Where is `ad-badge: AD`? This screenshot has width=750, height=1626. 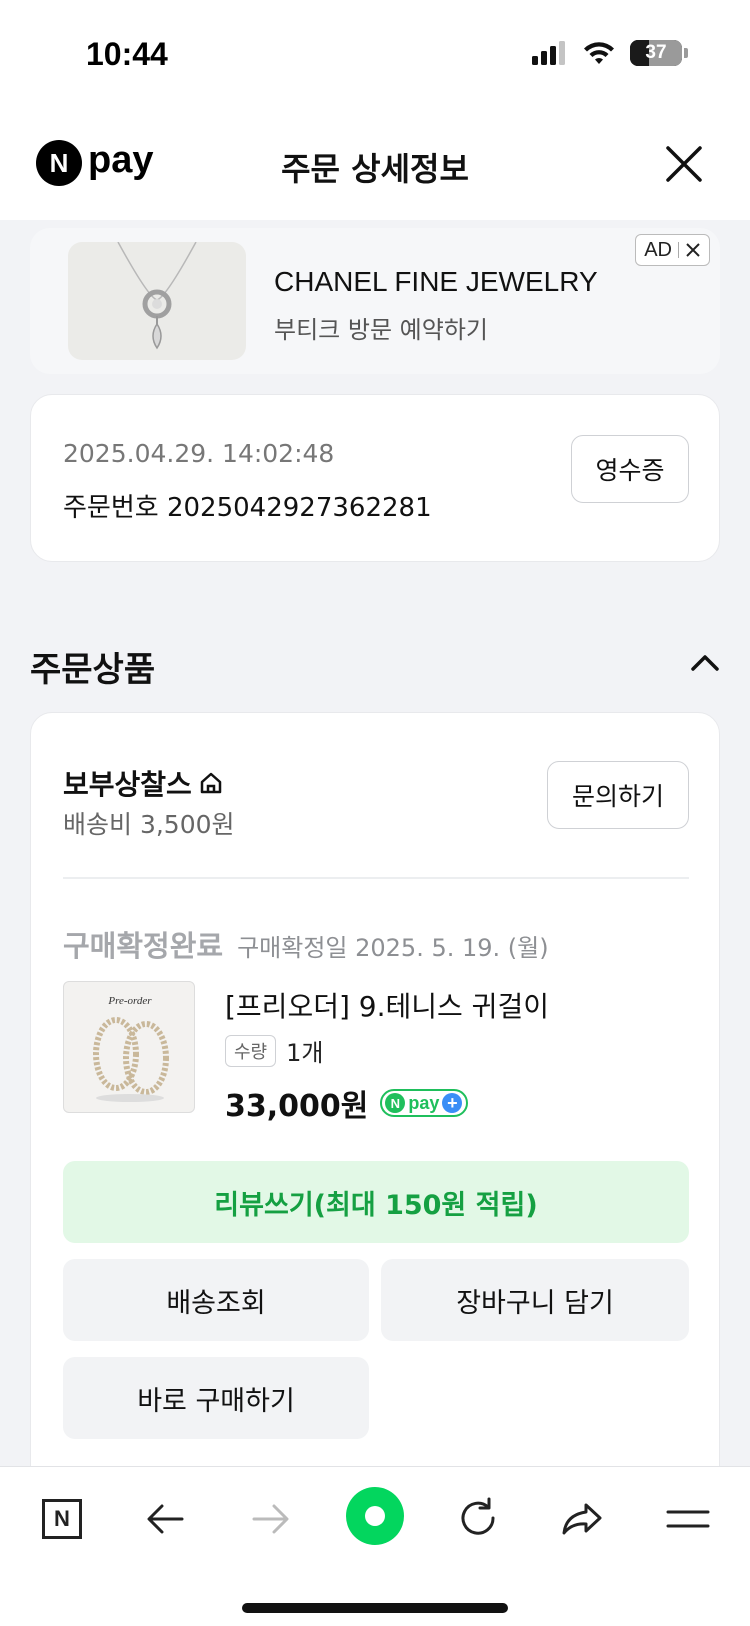
ad-badge: AD is located at coordinates (672, 250).